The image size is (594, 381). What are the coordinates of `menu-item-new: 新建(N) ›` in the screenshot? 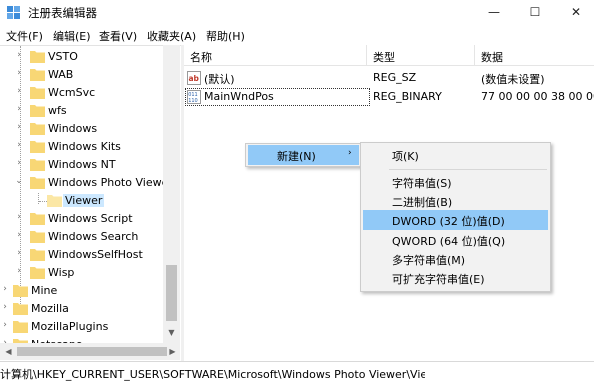 It's located at (303, 155).